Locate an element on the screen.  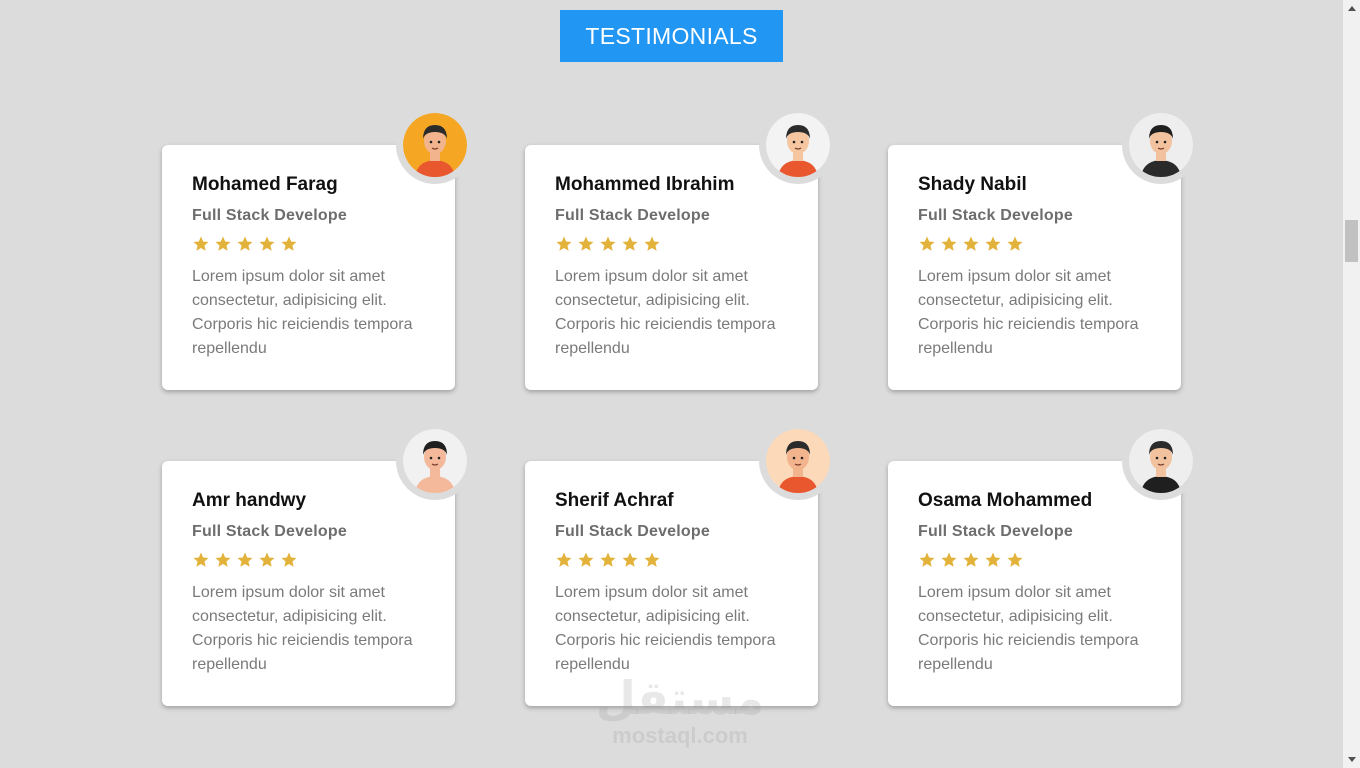
avatar-peach-bg-man-icon is located at coordinates (798, 461).